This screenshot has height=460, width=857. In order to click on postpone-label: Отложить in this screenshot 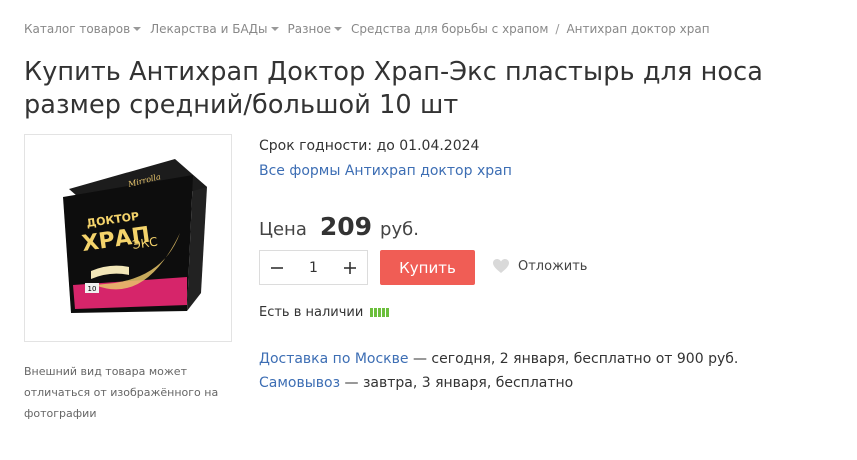, I will do `click(553, 266)`.